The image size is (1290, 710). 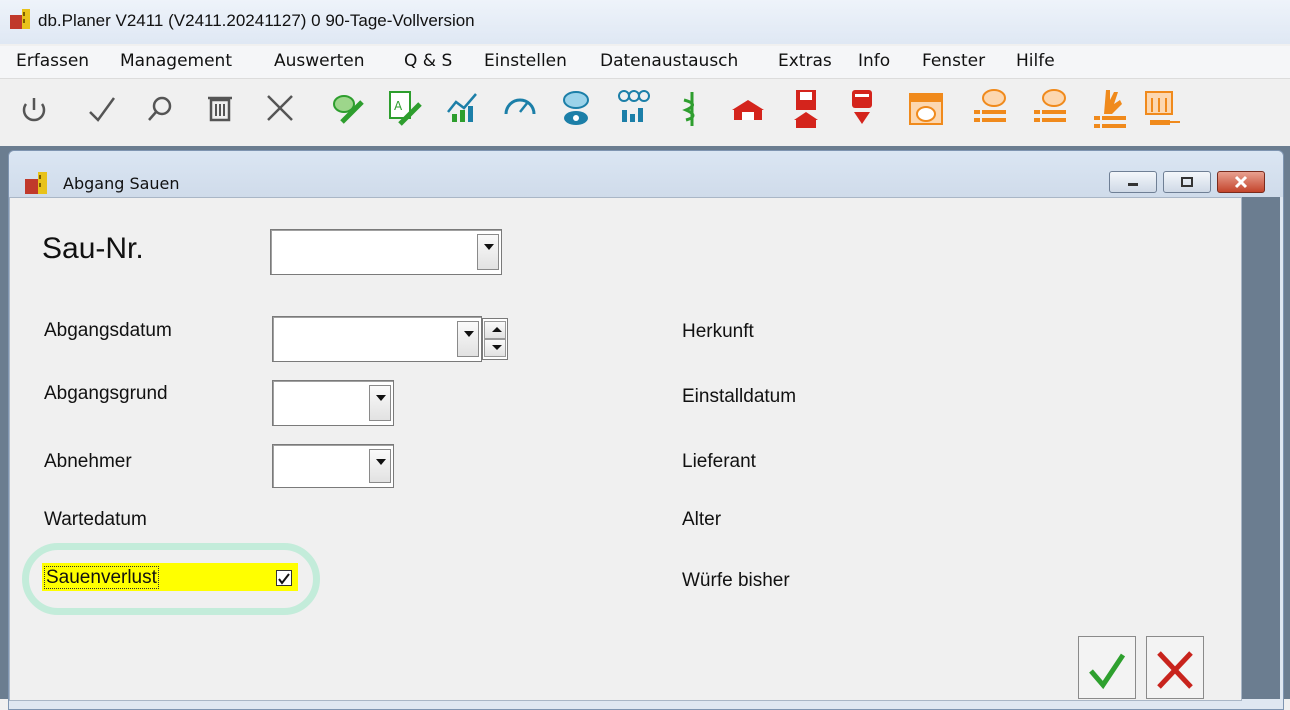 I want to click on cancel-button, so click(x=1175, y=667).